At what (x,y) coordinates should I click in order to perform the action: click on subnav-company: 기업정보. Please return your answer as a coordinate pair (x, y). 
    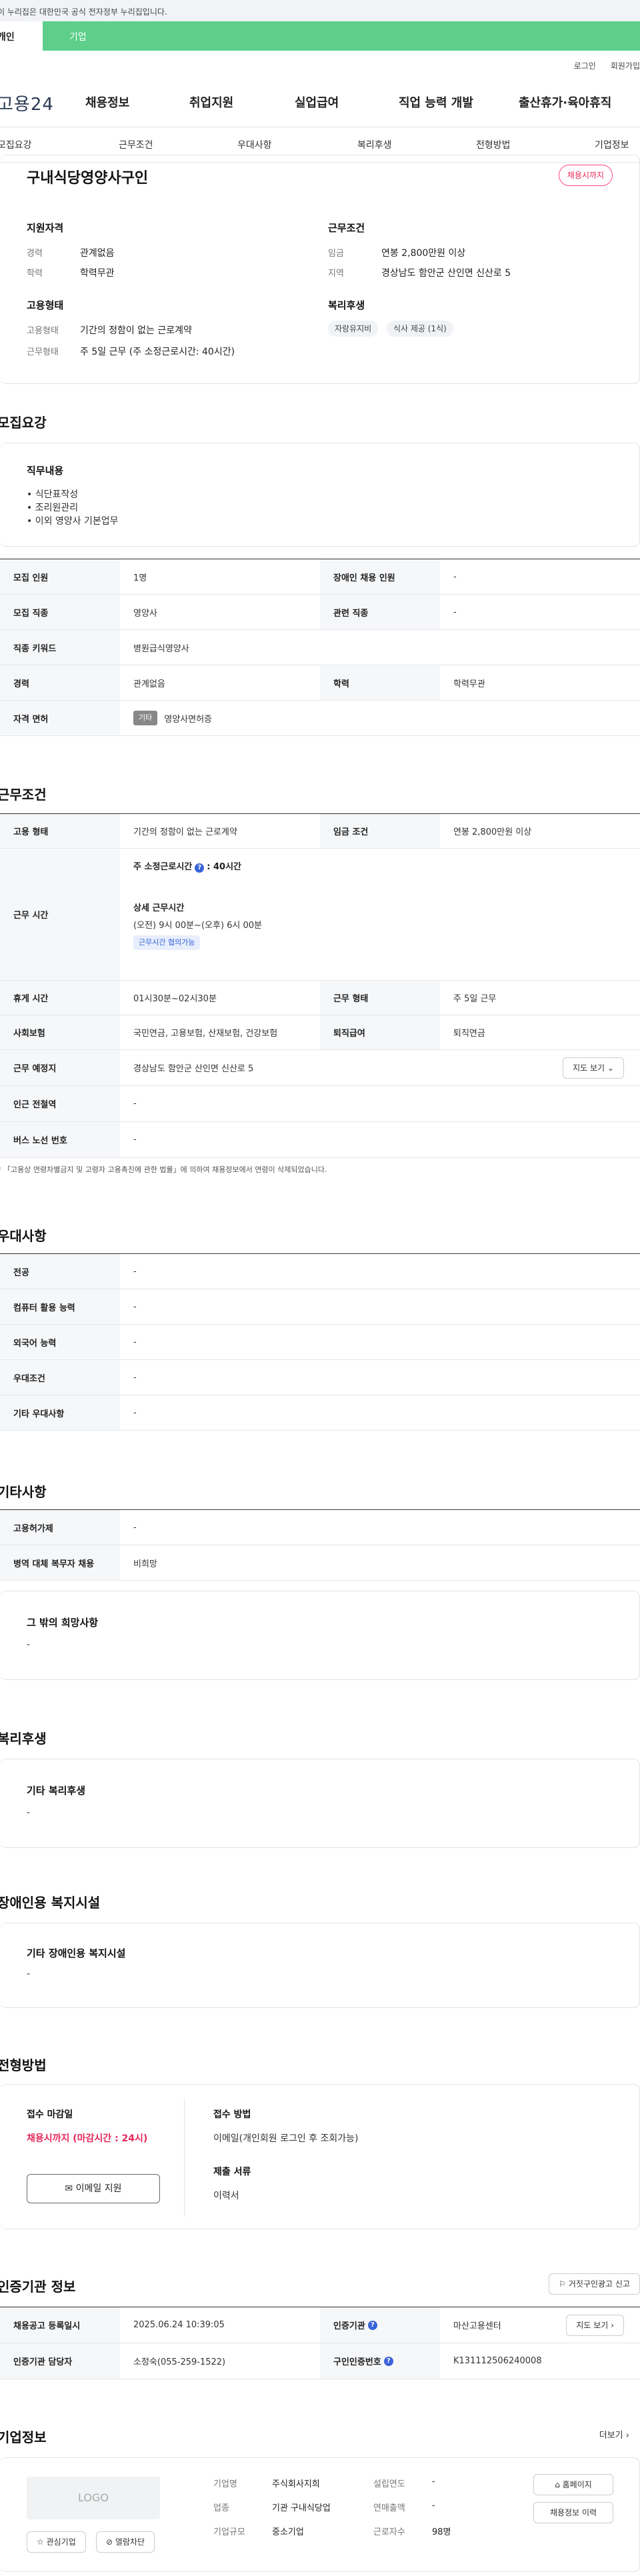
    Looking at the image, I should click on (612, 144).